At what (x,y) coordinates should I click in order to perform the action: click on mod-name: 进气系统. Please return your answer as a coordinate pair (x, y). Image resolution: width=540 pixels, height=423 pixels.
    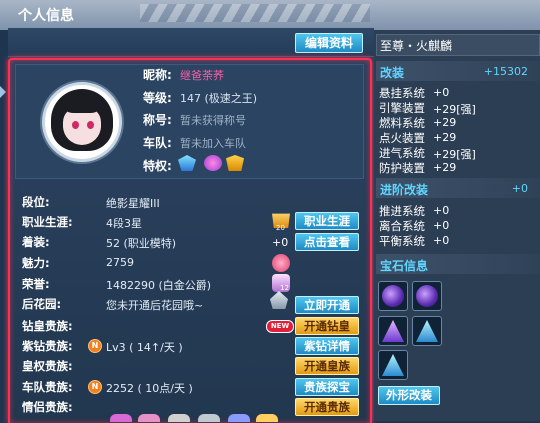
    Looking at the image, I should click on (402, 153).